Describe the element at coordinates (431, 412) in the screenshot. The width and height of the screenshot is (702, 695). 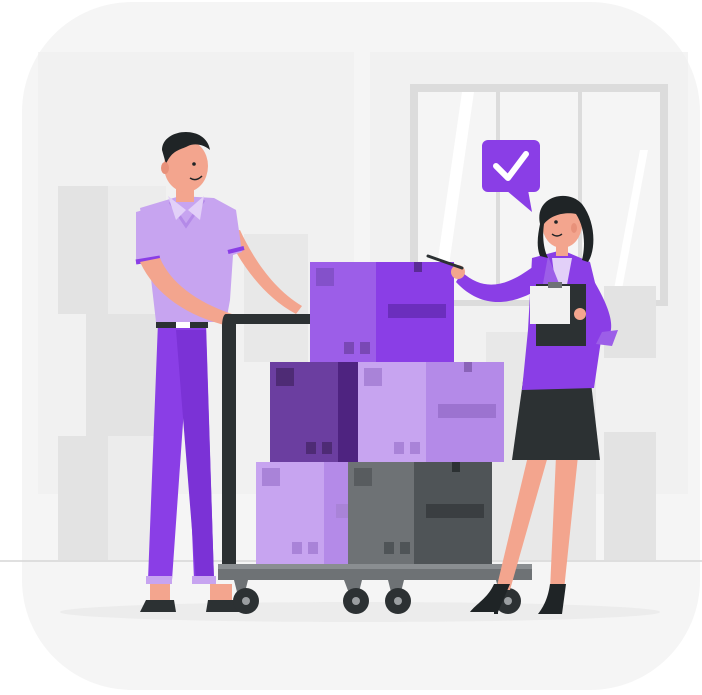
I see `box-middle-right` at that location.